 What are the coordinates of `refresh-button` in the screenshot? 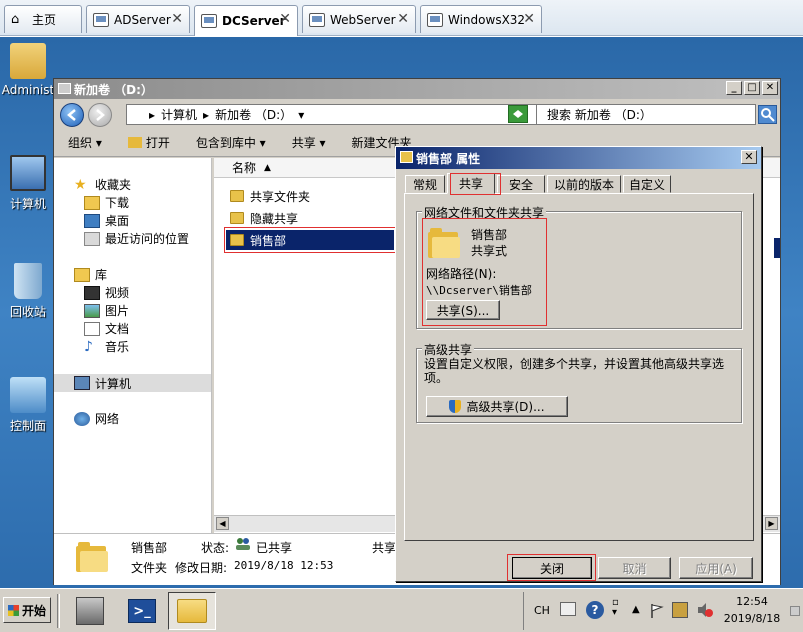 It's located at (518, 114).